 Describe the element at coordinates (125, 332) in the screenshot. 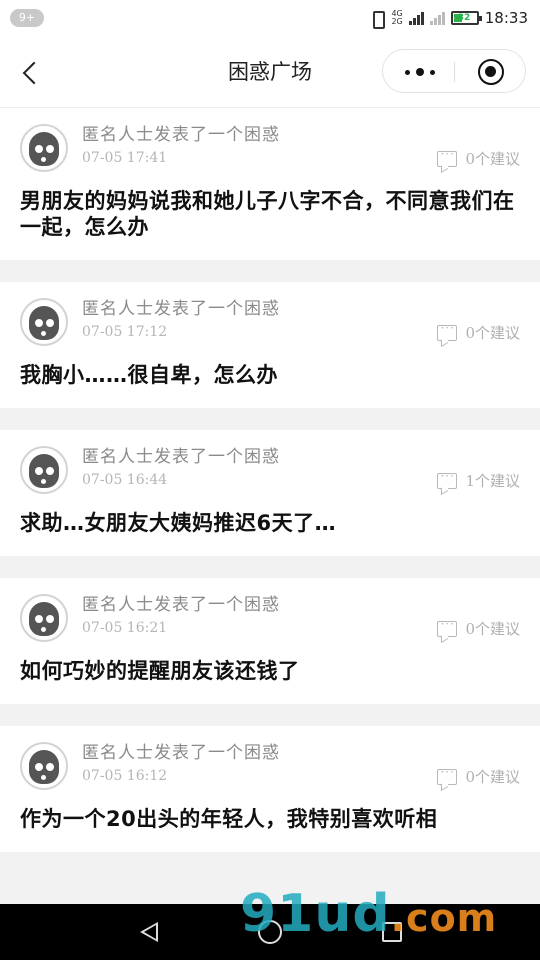

I see `post-time: 07-05 17:12` at that location.